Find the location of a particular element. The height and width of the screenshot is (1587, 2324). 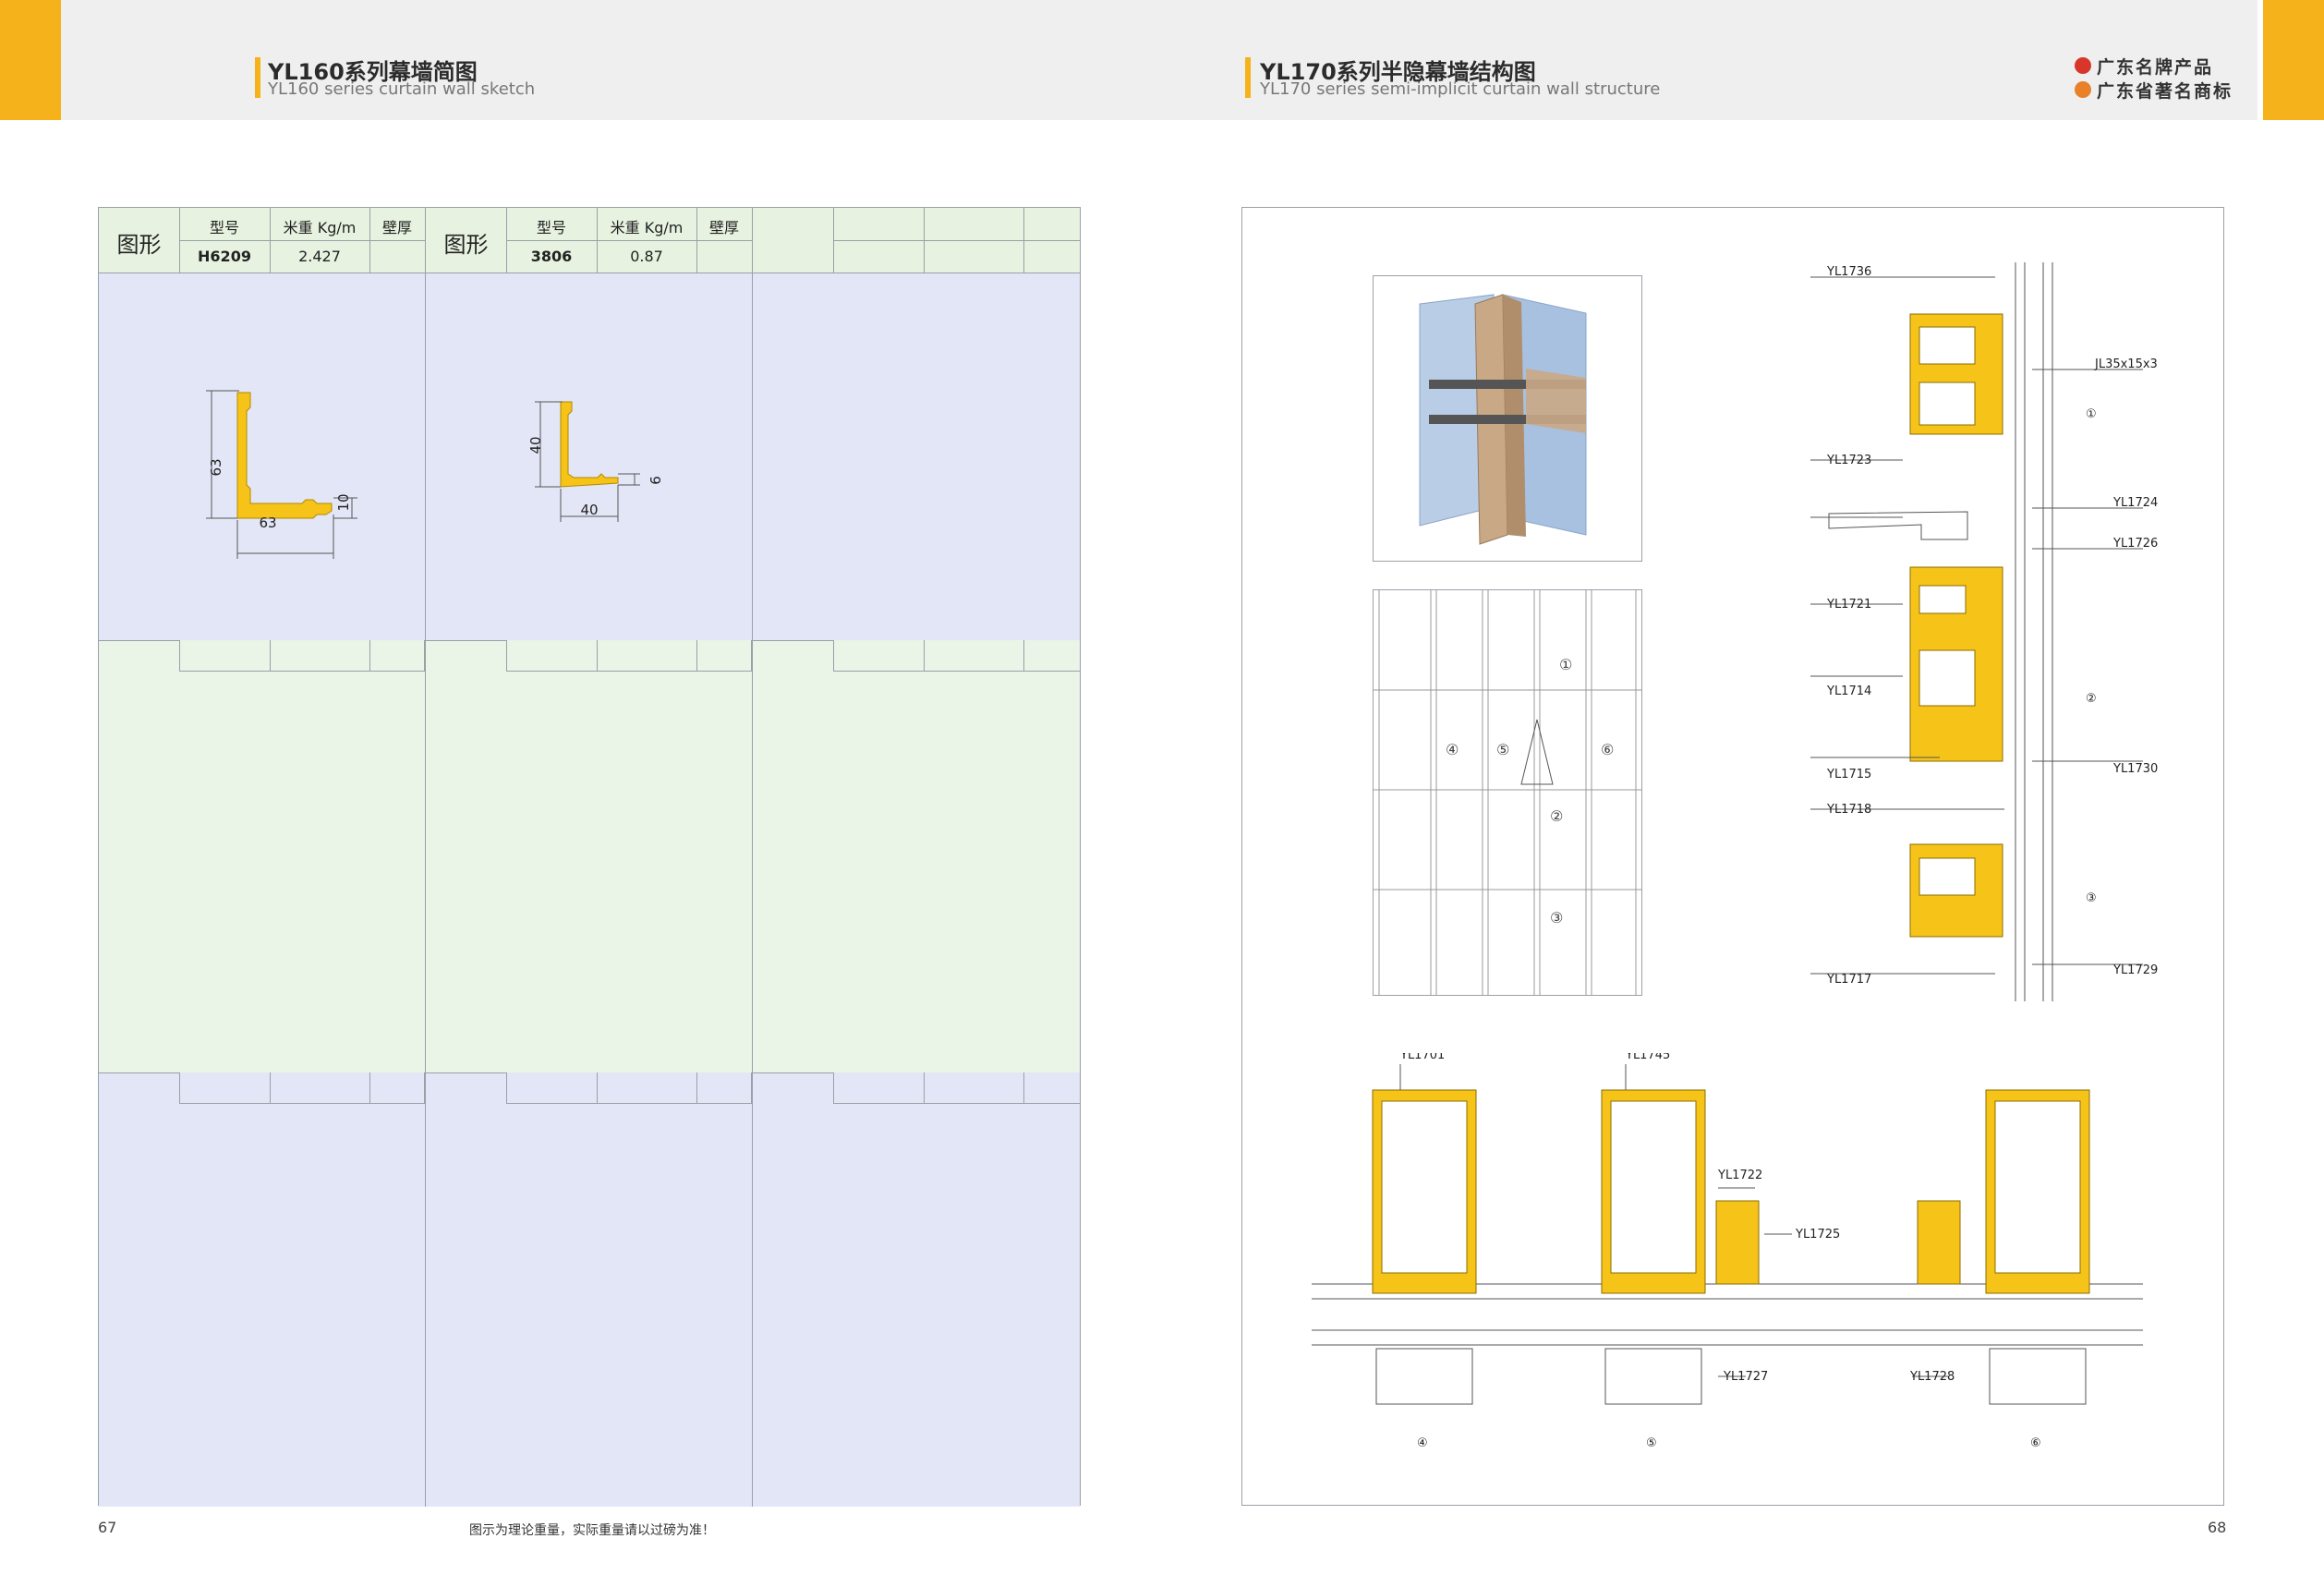

label-yl1701: YL1701 is located at coordinates (1422, 1057).